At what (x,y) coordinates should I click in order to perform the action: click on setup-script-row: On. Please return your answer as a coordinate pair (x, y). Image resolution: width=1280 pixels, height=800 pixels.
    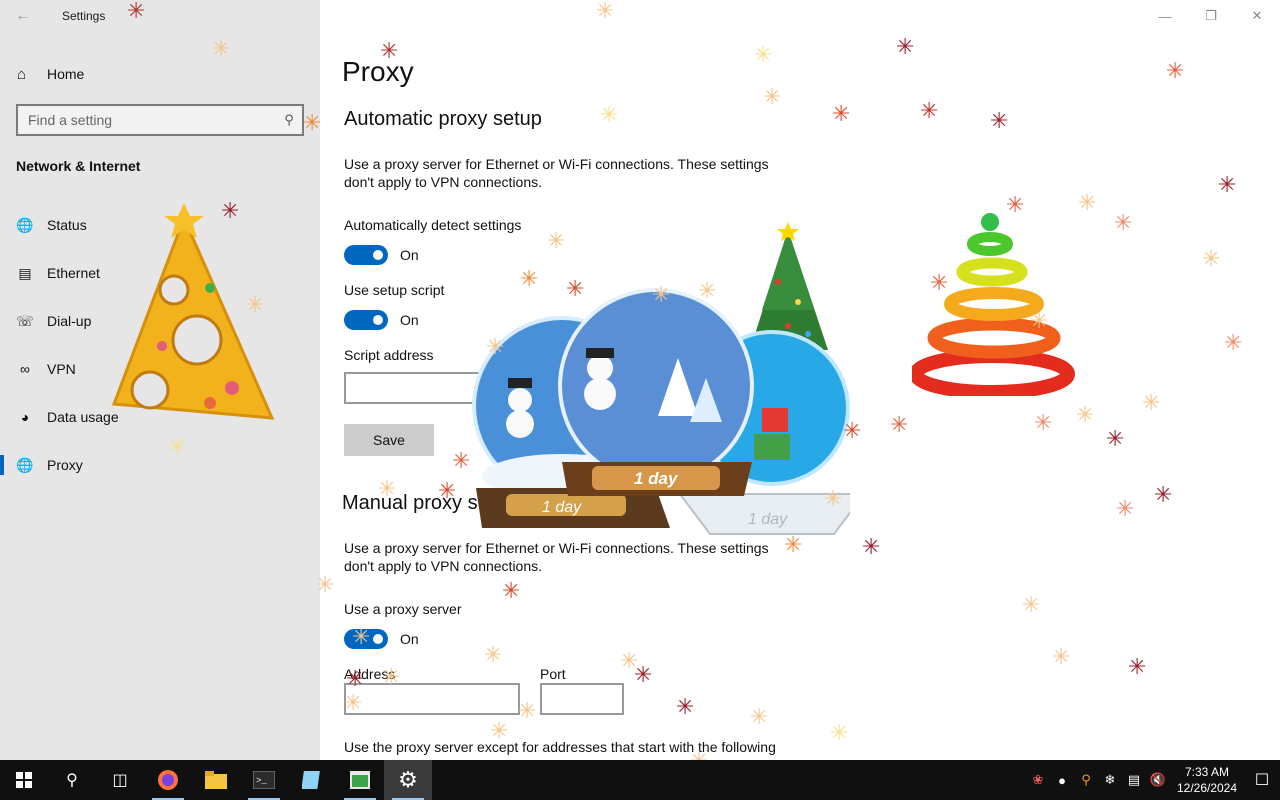
    Looking at the image, I should click on (381, 320).